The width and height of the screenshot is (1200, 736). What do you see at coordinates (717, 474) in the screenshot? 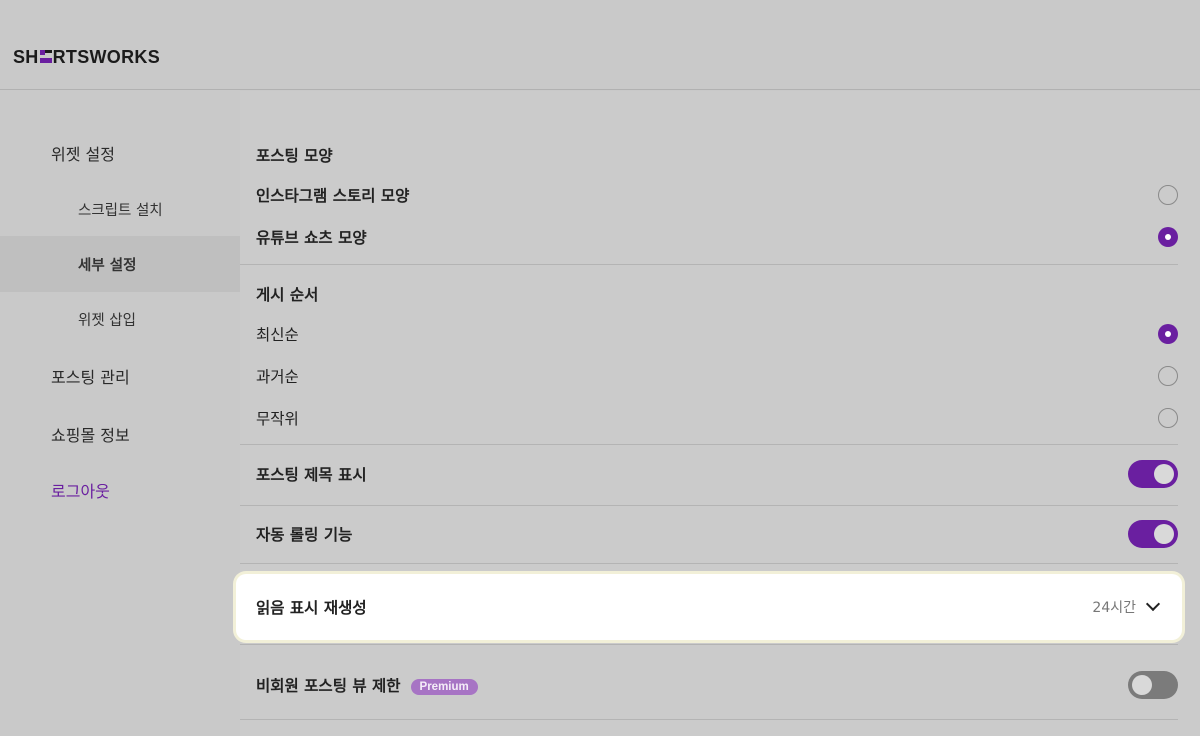
I see `setting-row-show-title: 포스팅 제목 표시` at bounding box center [717, 474].